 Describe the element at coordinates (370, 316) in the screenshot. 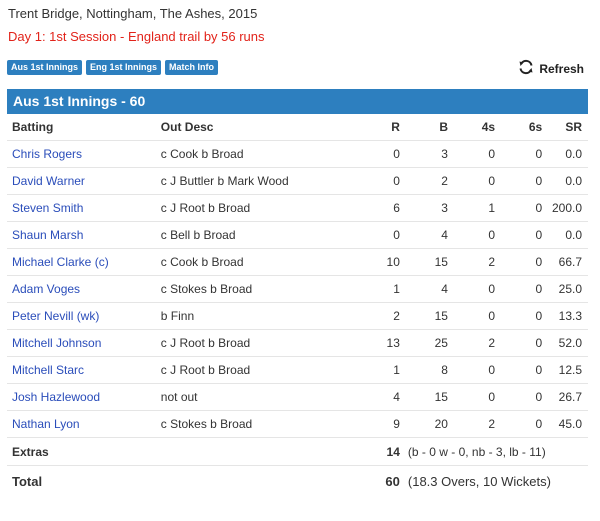

I see `runs: 2` at that location.